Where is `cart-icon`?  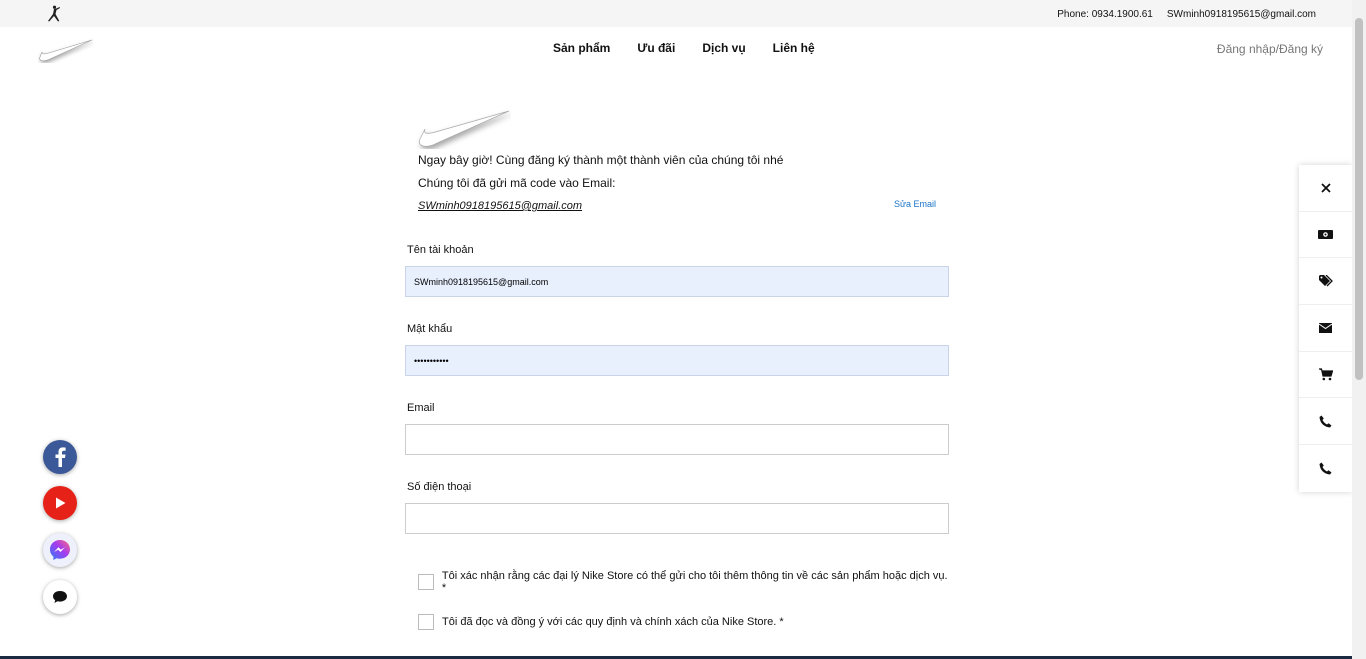
cart-icon is located at coordinates (1325, 374).